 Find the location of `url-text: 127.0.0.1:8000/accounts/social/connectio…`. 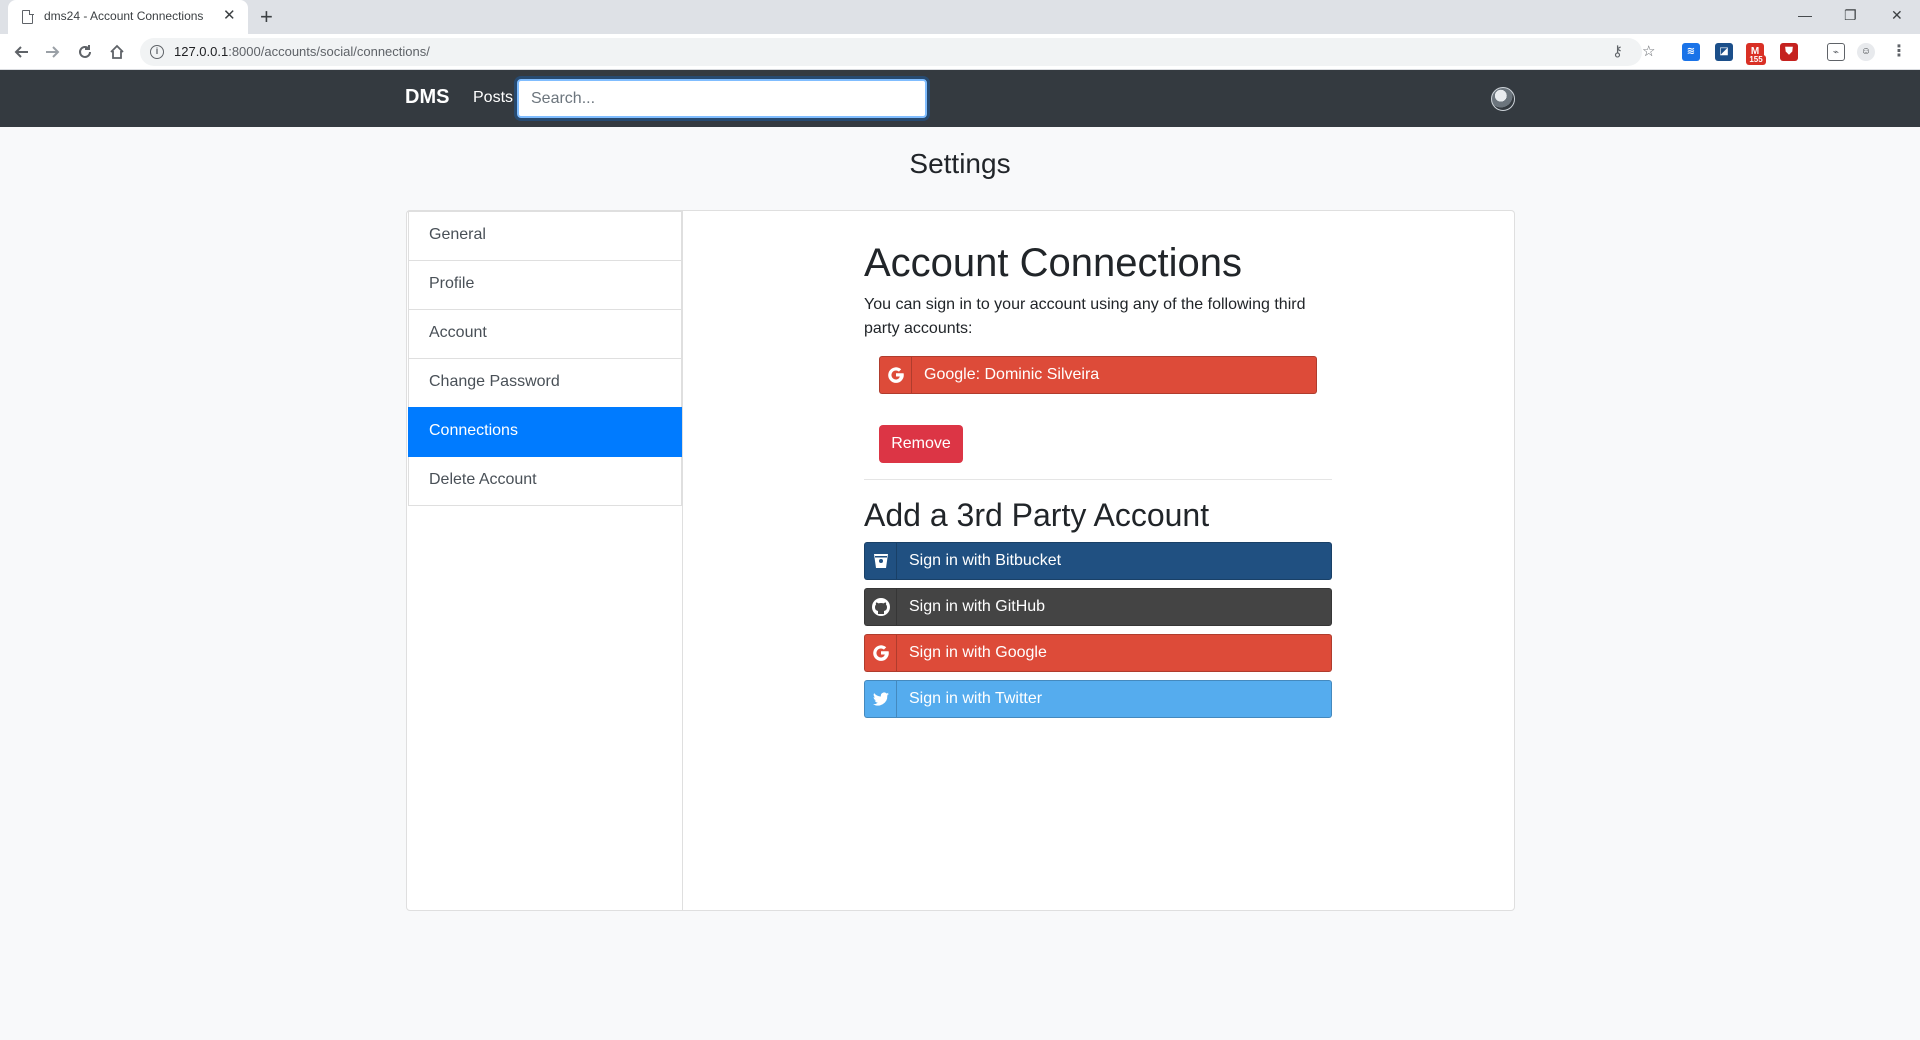

url-text: 127.0.0.1:8000/accounts/social/connectio… is located at coordinates (302, 51).